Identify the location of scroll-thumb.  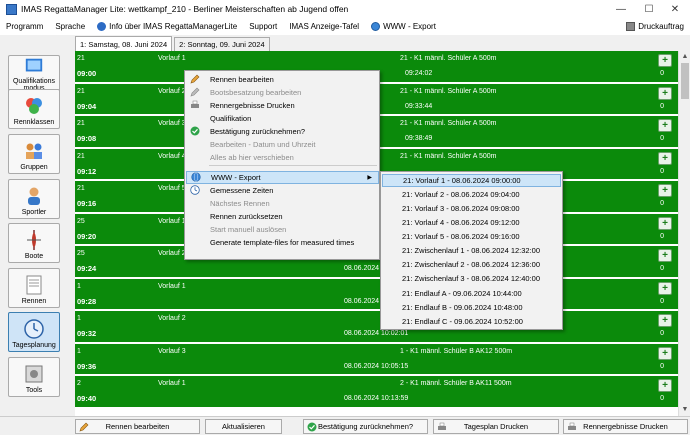
(685, 81).